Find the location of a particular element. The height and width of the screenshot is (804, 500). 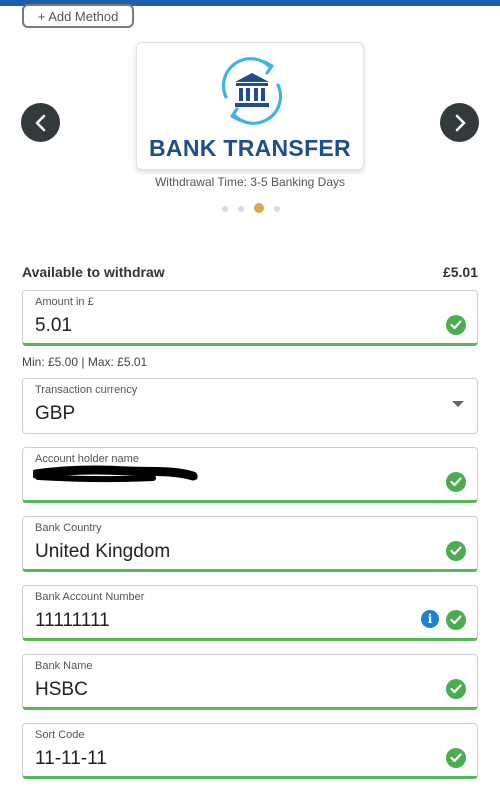

chevron-left-icon is located at coordinates (40, 122).